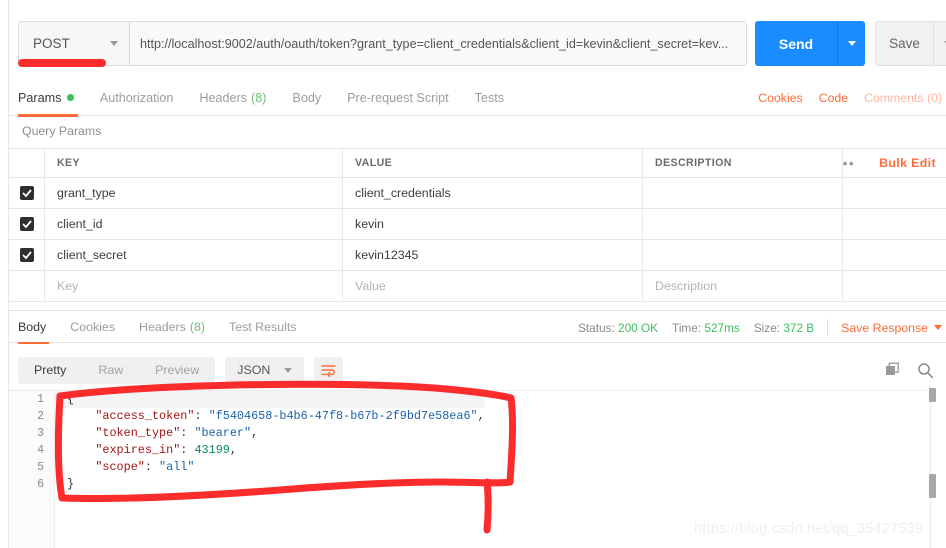  Describe the element at coordinates (194, 255) in the screenshot. I see `row-key: client_secret` at that location.